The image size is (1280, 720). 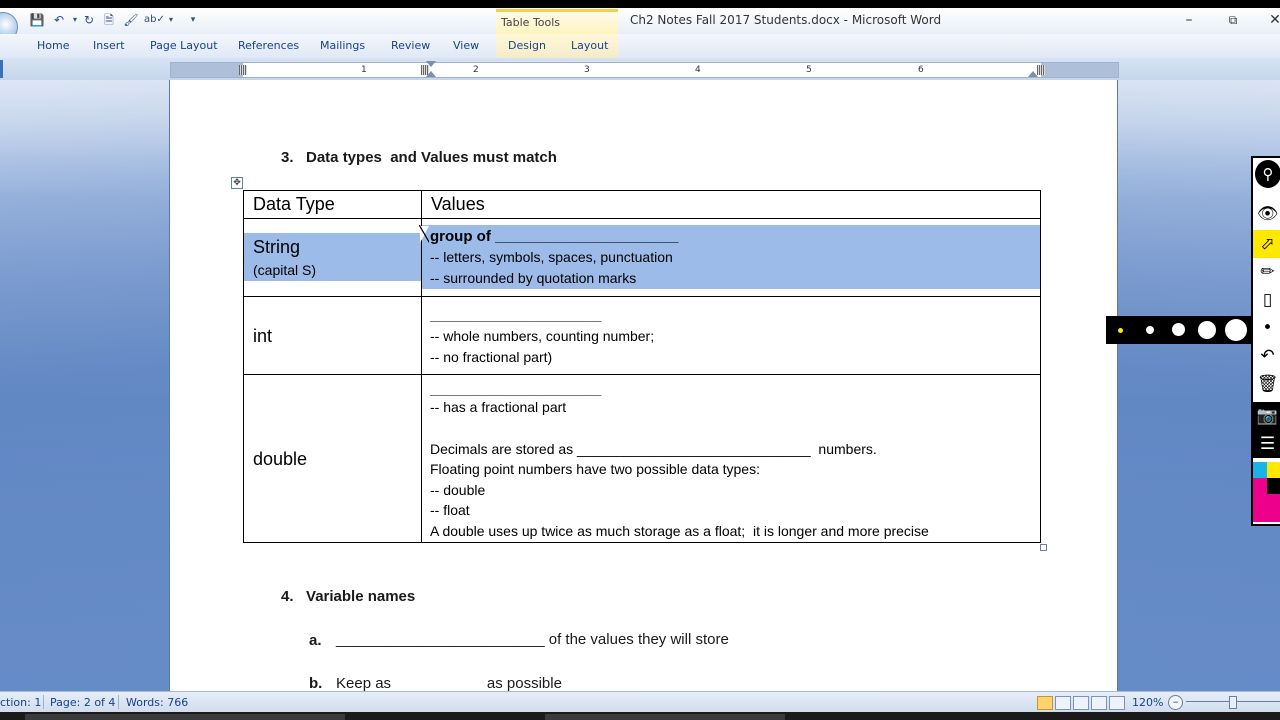 I want to click on trash-icon: 🗑, so click(x=1266, y=384).